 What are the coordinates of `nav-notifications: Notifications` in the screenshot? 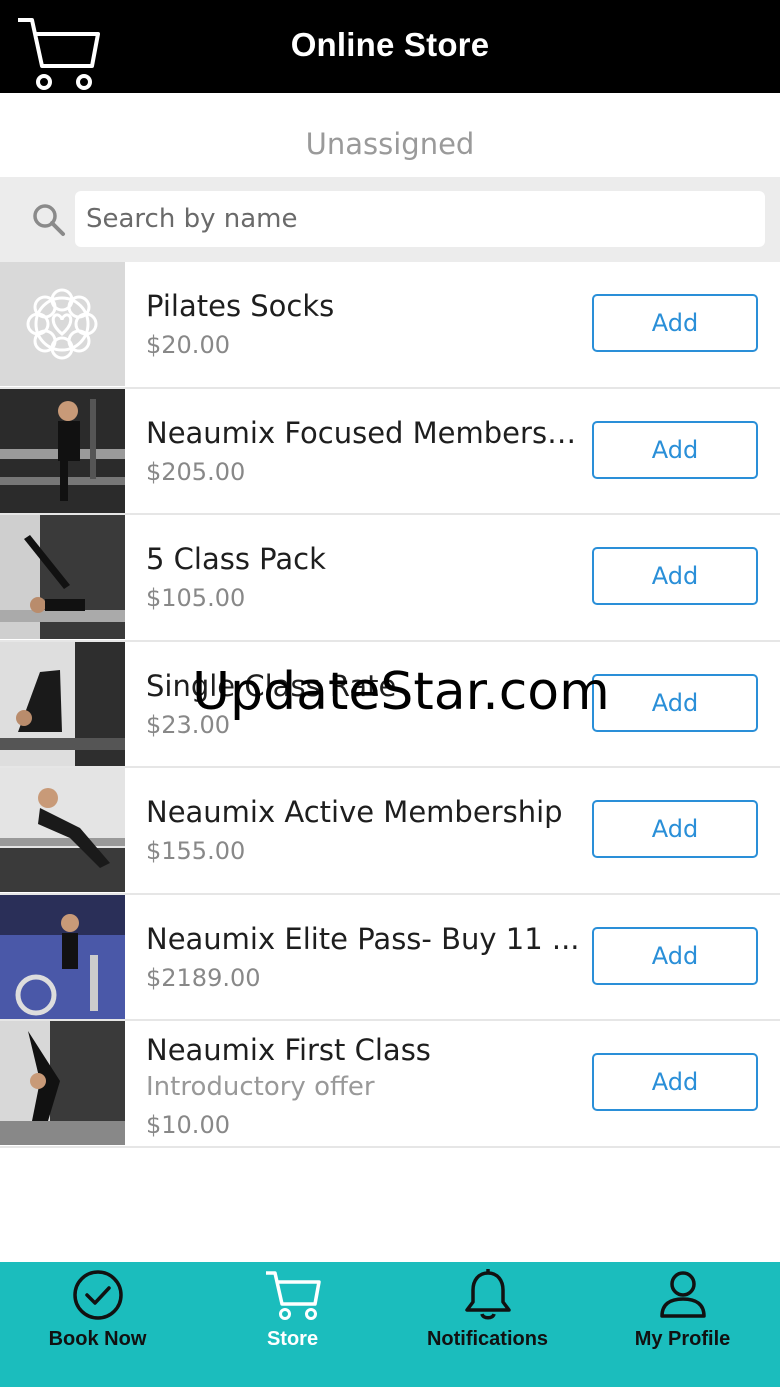 It's located at (487, 1324).